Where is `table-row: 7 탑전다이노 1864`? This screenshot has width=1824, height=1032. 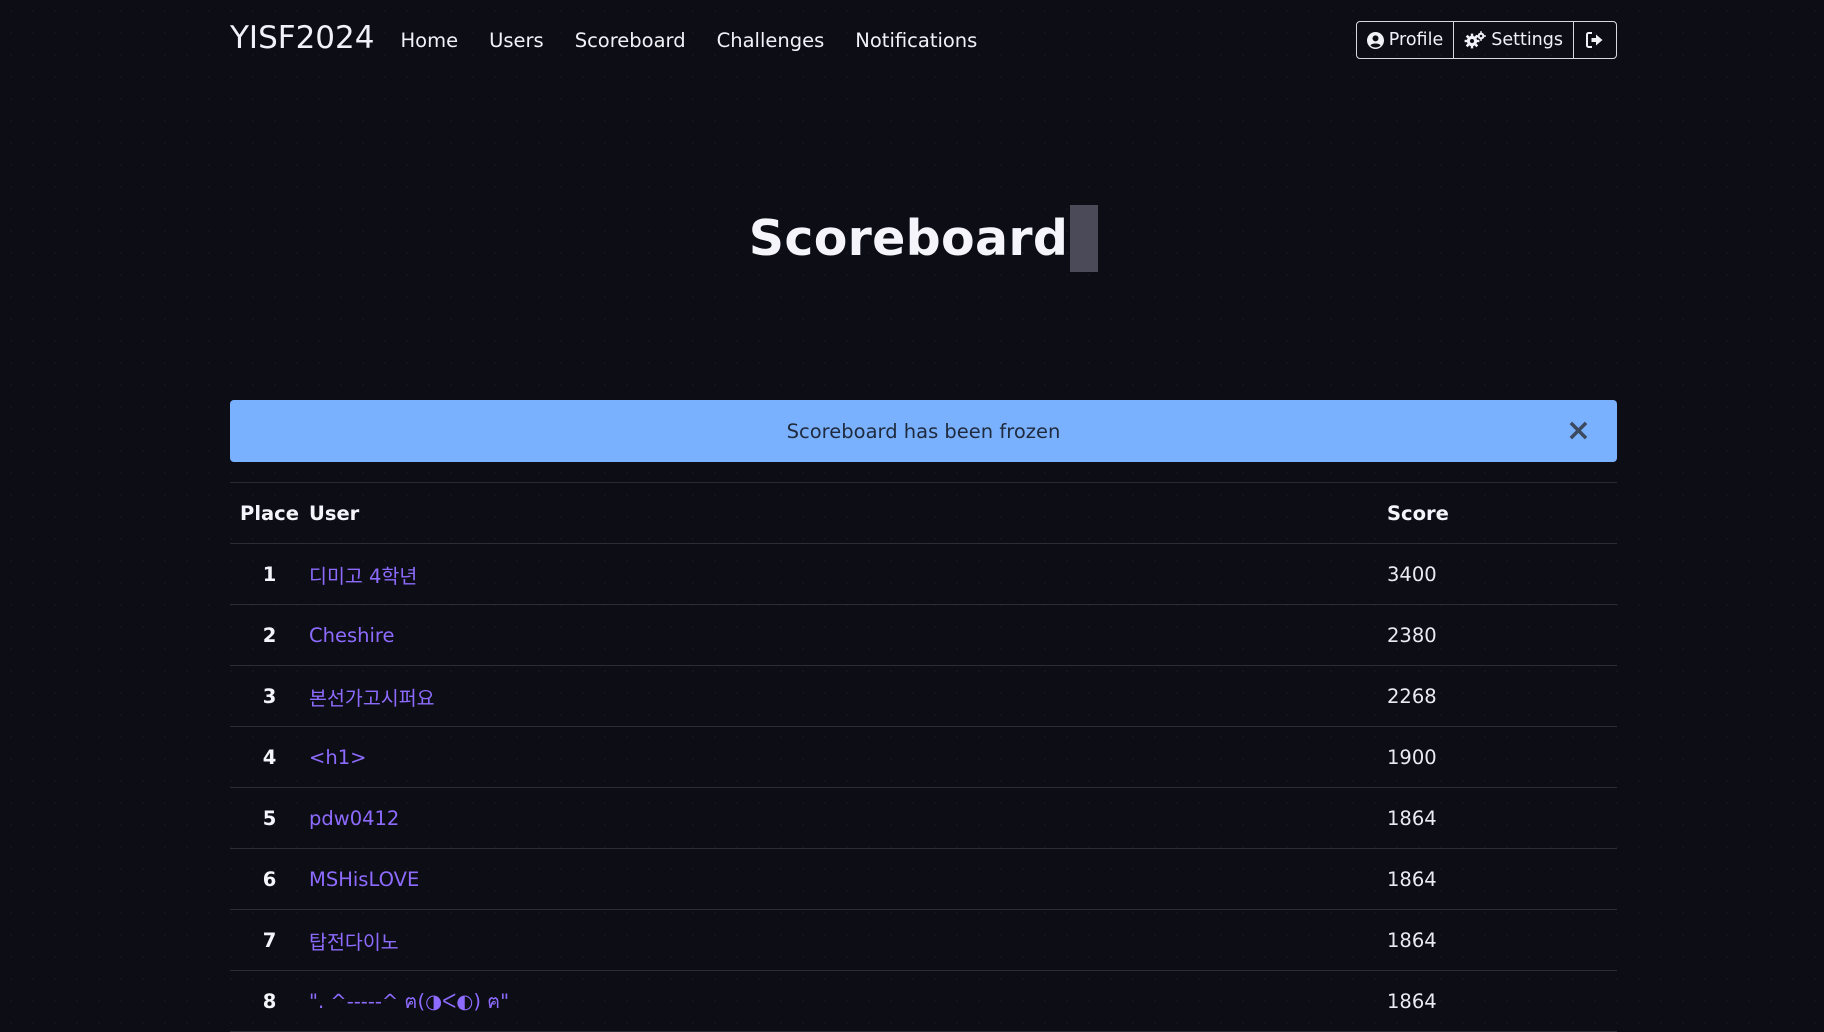
table-row: 7 탑전다이노 1864 is located at coordinates (923, 940).